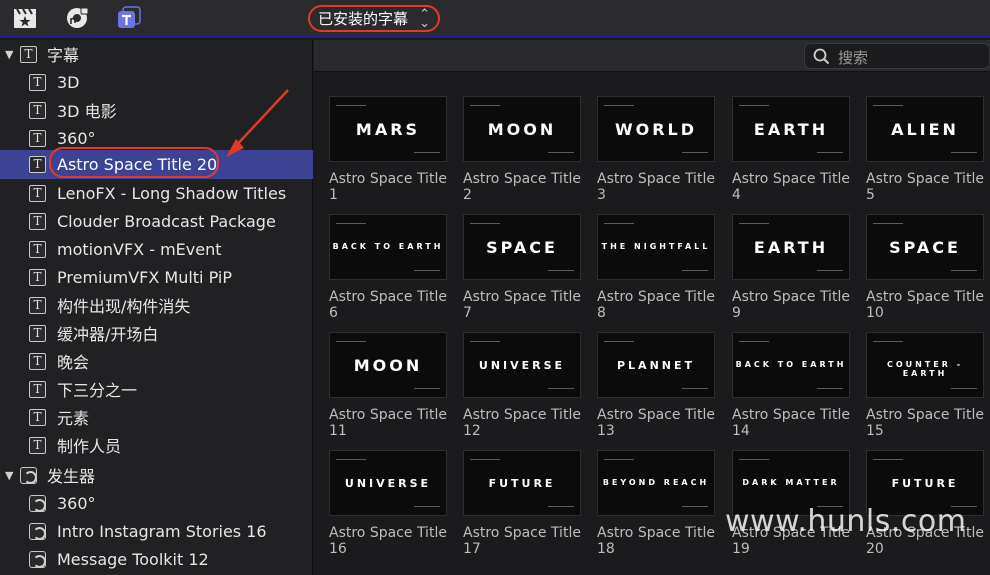 This screenshot has width=990, height=575. Describe the element at coordinates (37, 531) in the screenshot. I see `generator-icon` at that location.